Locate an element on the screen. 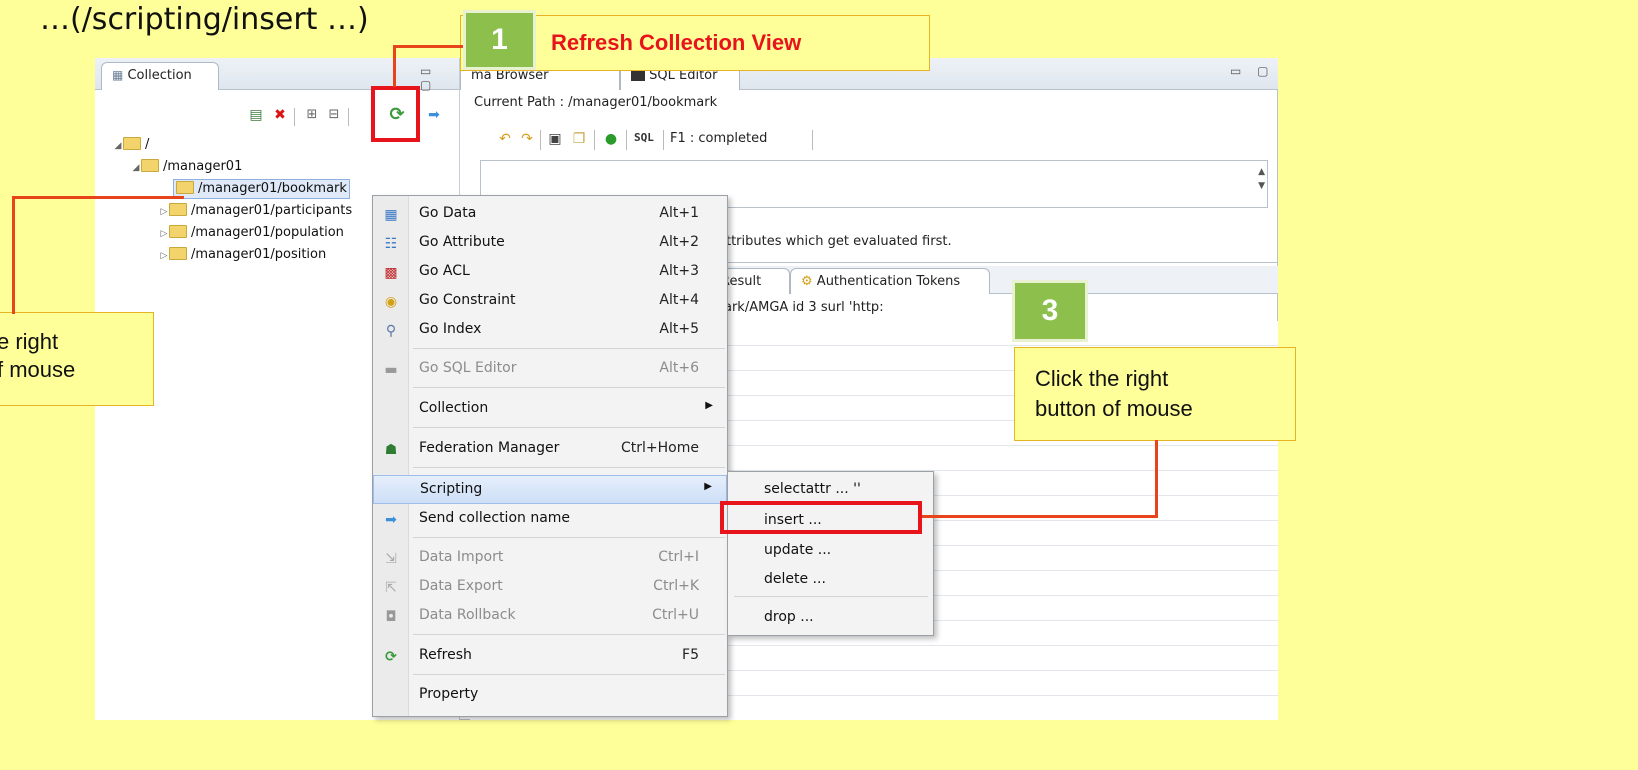 This screenshot has height=770, width=1638. send-arrow-icon: ➡ is located at coordinates (434, 115).